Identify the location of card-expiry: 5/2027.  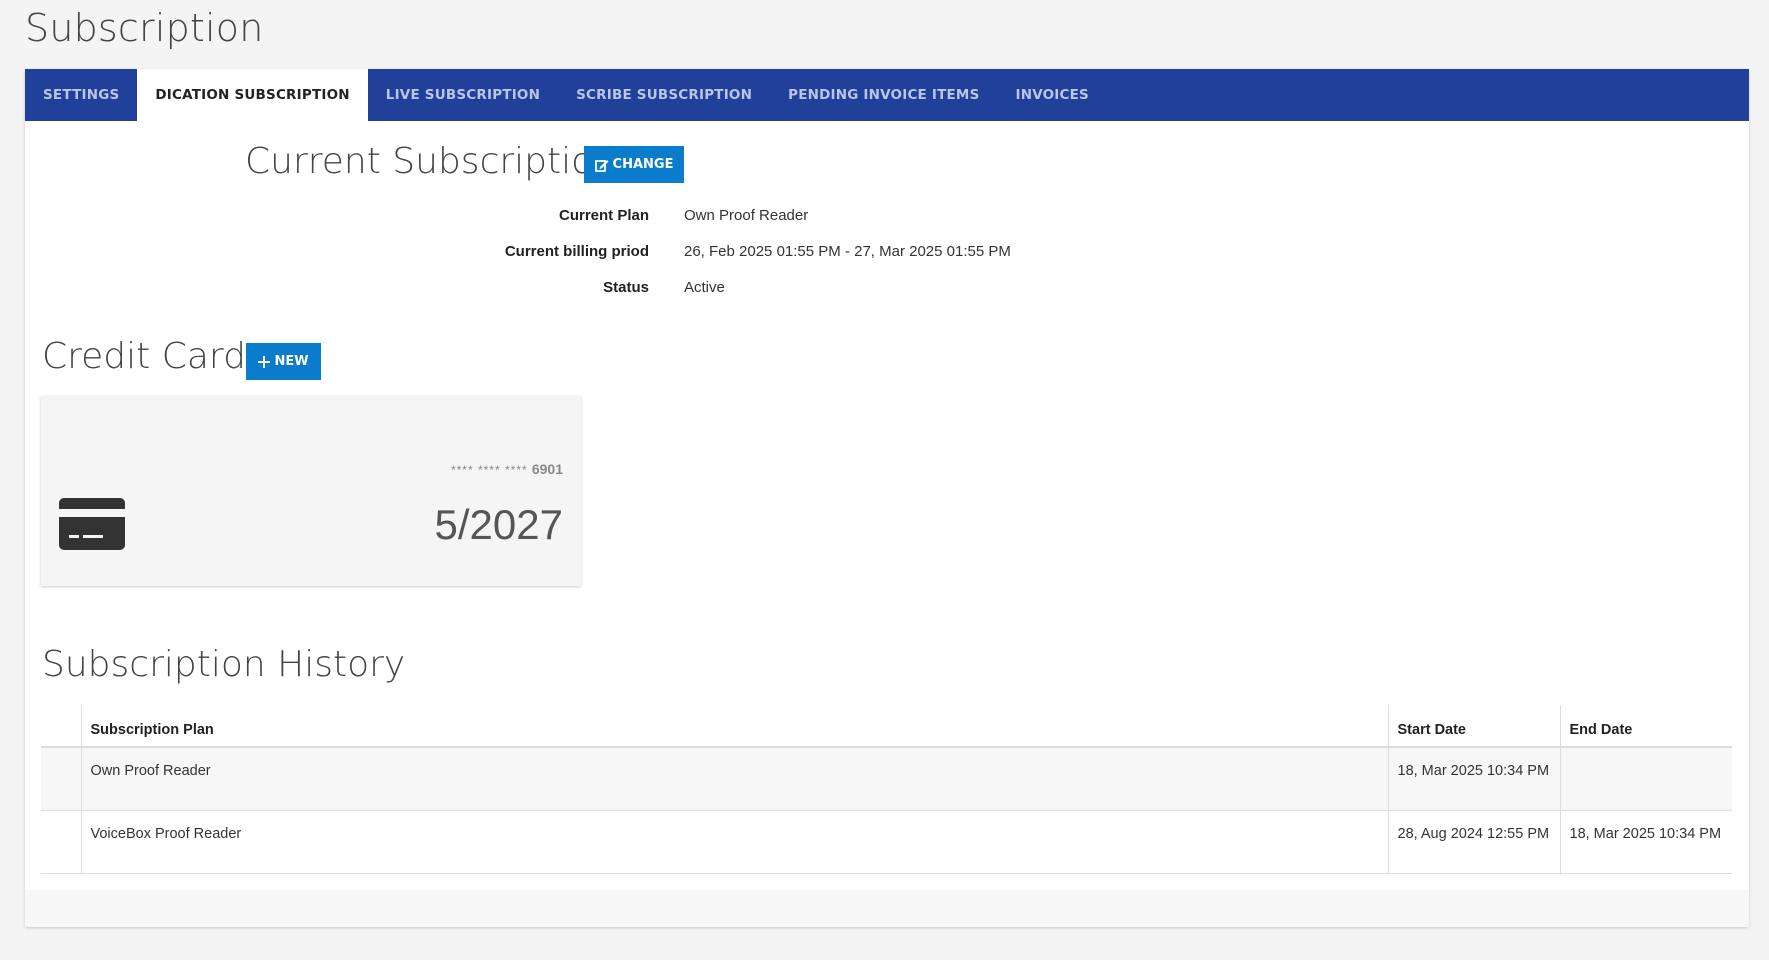
(498, 524).